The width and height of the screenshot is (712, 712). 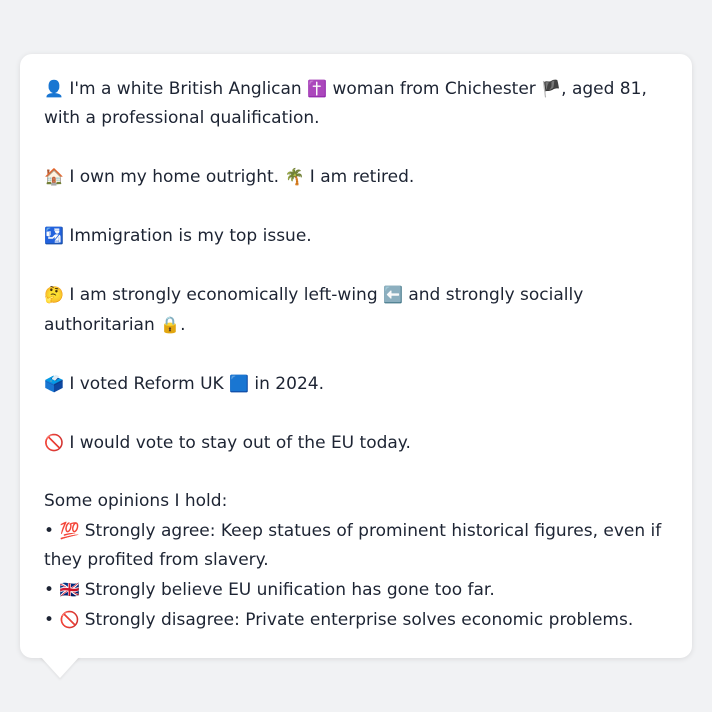 I want to click on issue-text: Immigration is my top issue., so click(x=190, y=236).